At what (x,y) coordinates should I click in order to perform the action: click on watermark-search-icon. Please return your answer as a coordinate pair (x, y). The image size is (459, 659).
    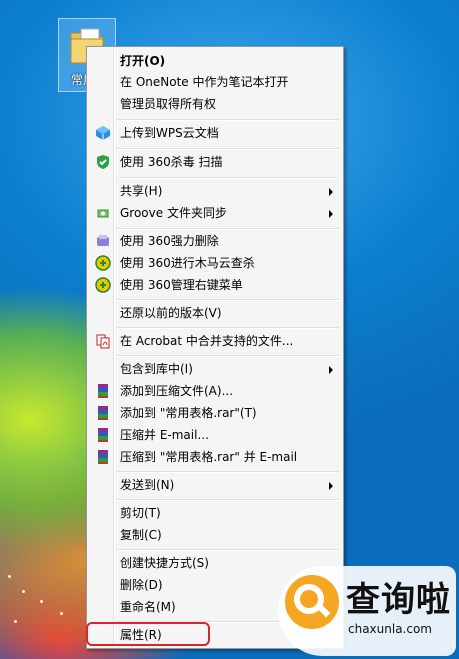
    Looking at the image, I should click on (312, 602).